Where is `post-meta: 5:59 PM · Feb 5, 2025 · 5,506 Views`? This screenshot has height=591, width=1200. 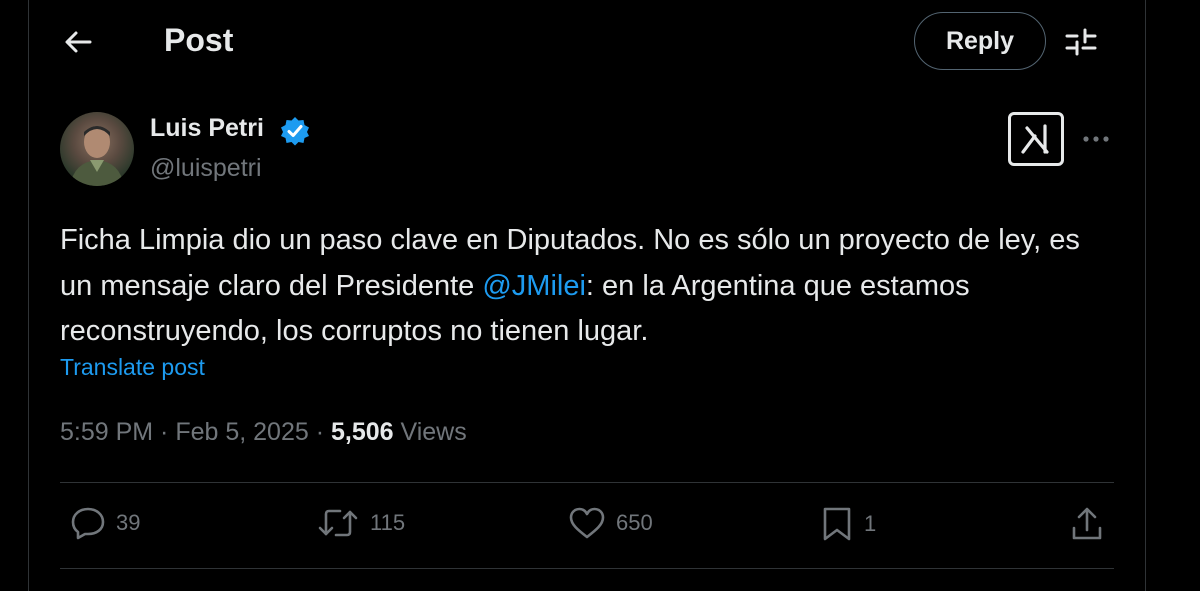
post-meta: 5:59 PM · Feb 5, 2025 · 5,506 Views is located at coordinates (263, 432).